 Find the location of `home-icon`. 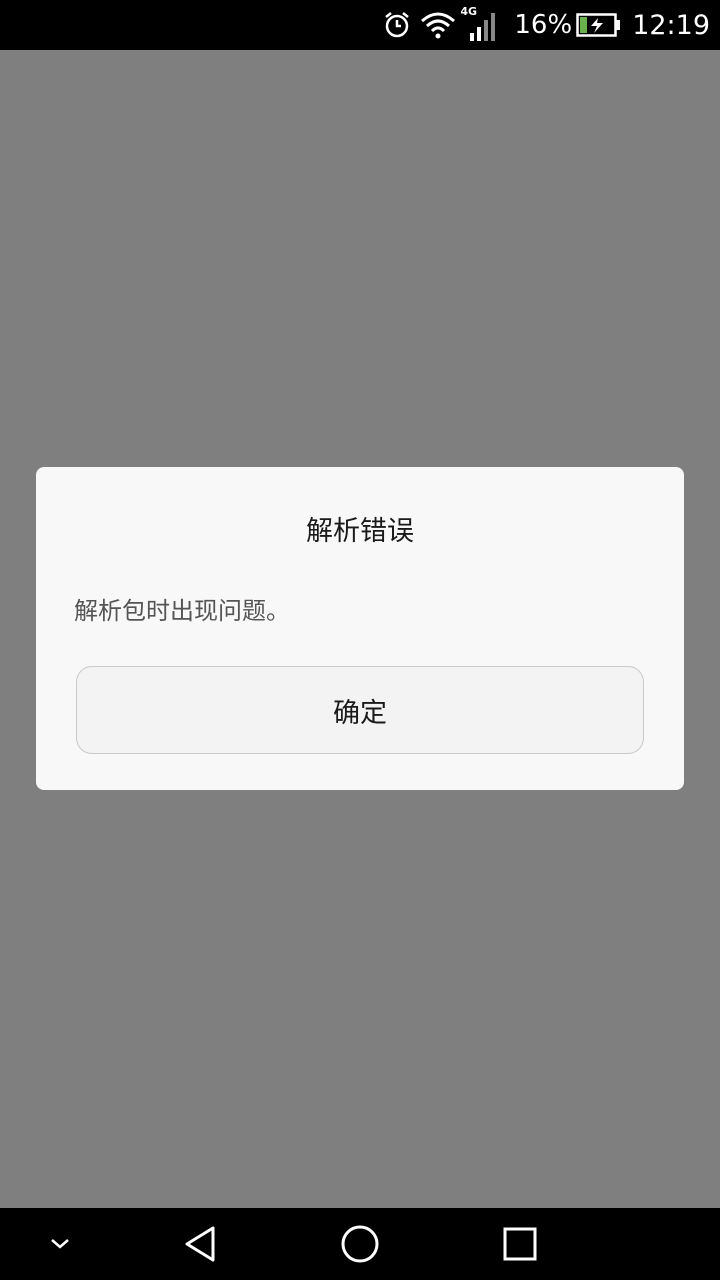

home-icon is located at coordinates (360, 1244).